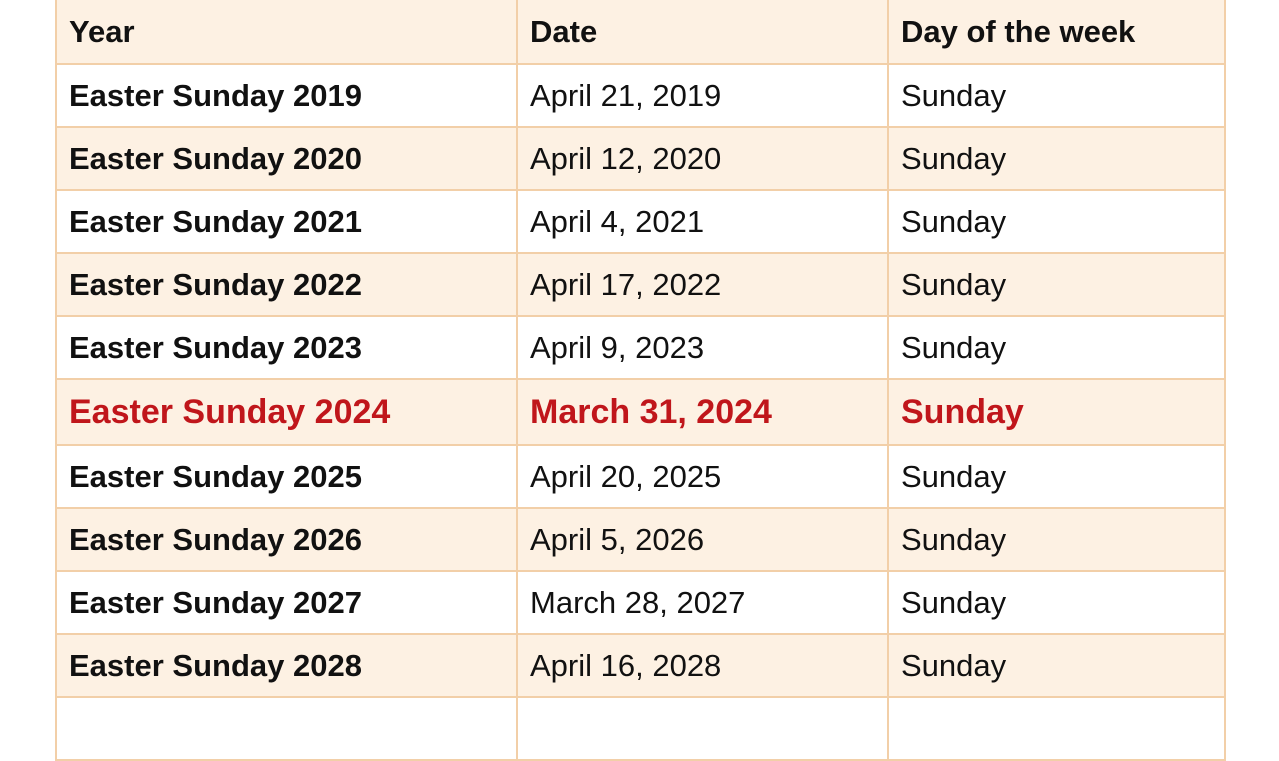 The height and width of the screenshot is (761, 1279). I want to click on date-cell: April 12, 2020, so click(702, 158).